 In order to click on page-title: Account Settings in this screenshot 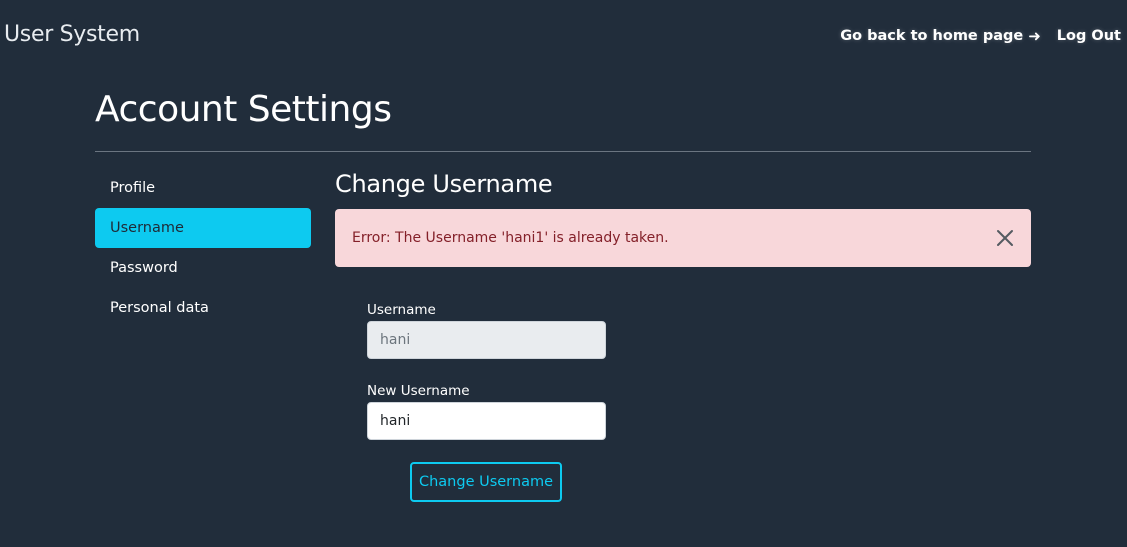, I will do `click(243, 109)`.